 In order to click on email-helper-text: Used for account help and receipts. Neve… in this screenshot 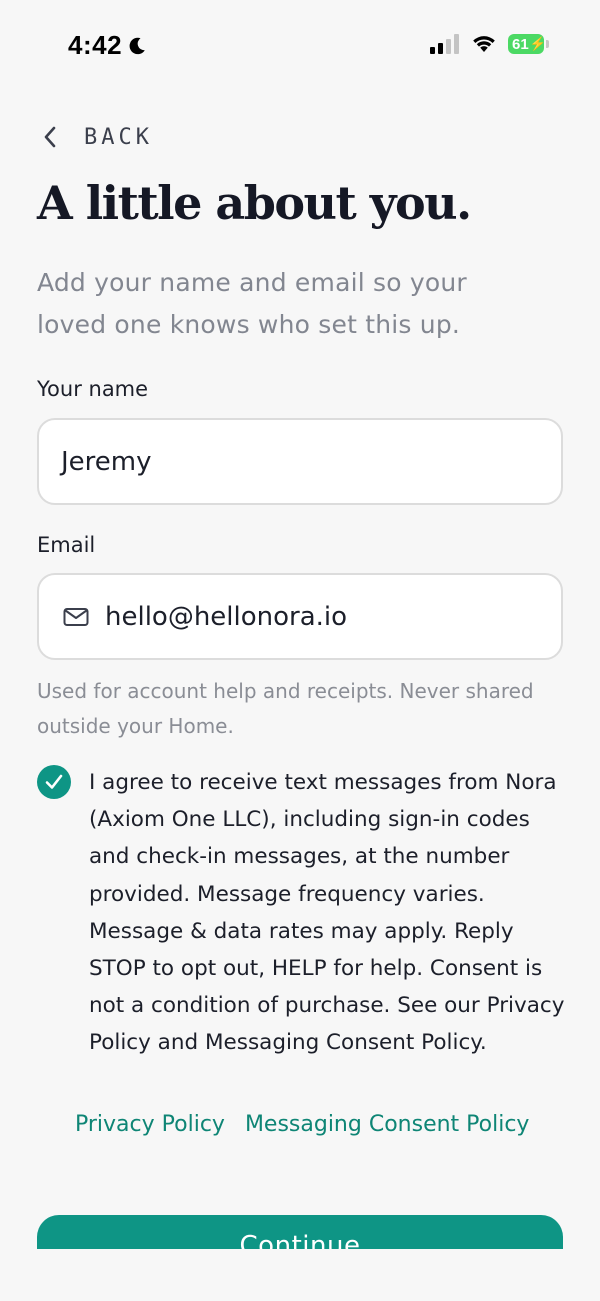, I will do `click(285, 708)`.